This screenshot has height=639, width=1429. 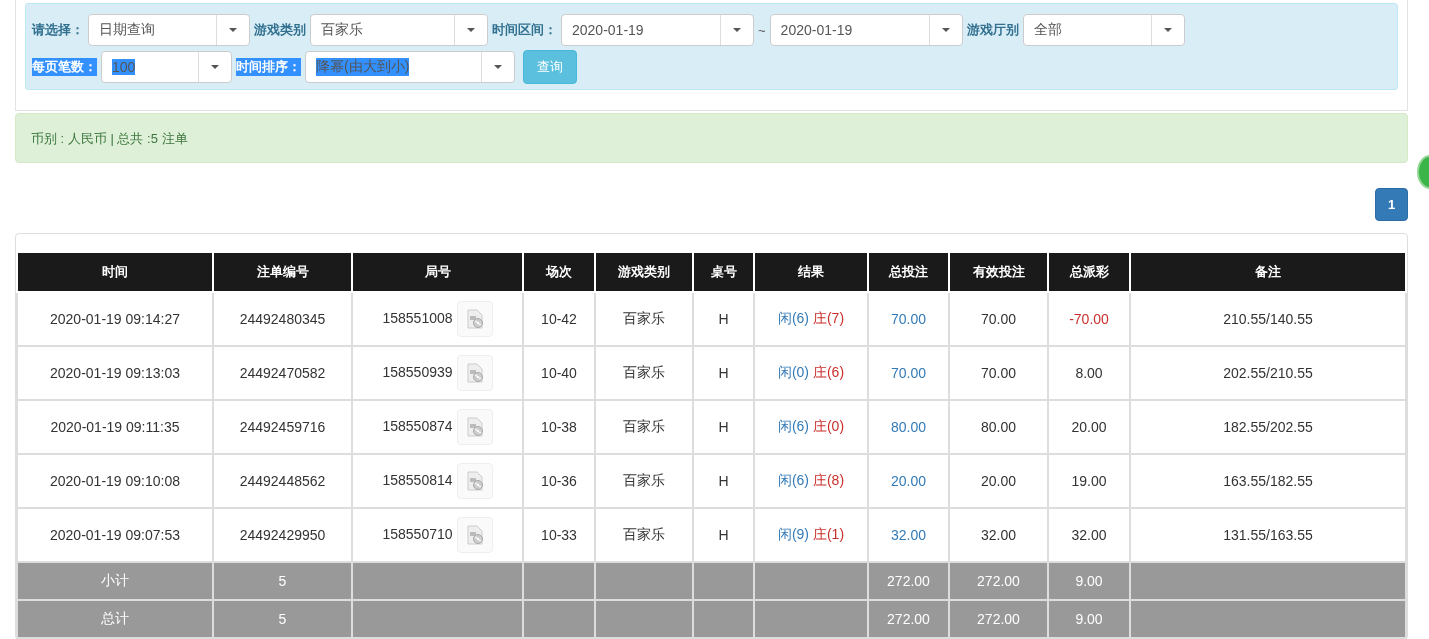 What do you see at coordinates (417, 533) in the screenshot?
I see `table-cell: 158550710` at bounding box center [417, 533].